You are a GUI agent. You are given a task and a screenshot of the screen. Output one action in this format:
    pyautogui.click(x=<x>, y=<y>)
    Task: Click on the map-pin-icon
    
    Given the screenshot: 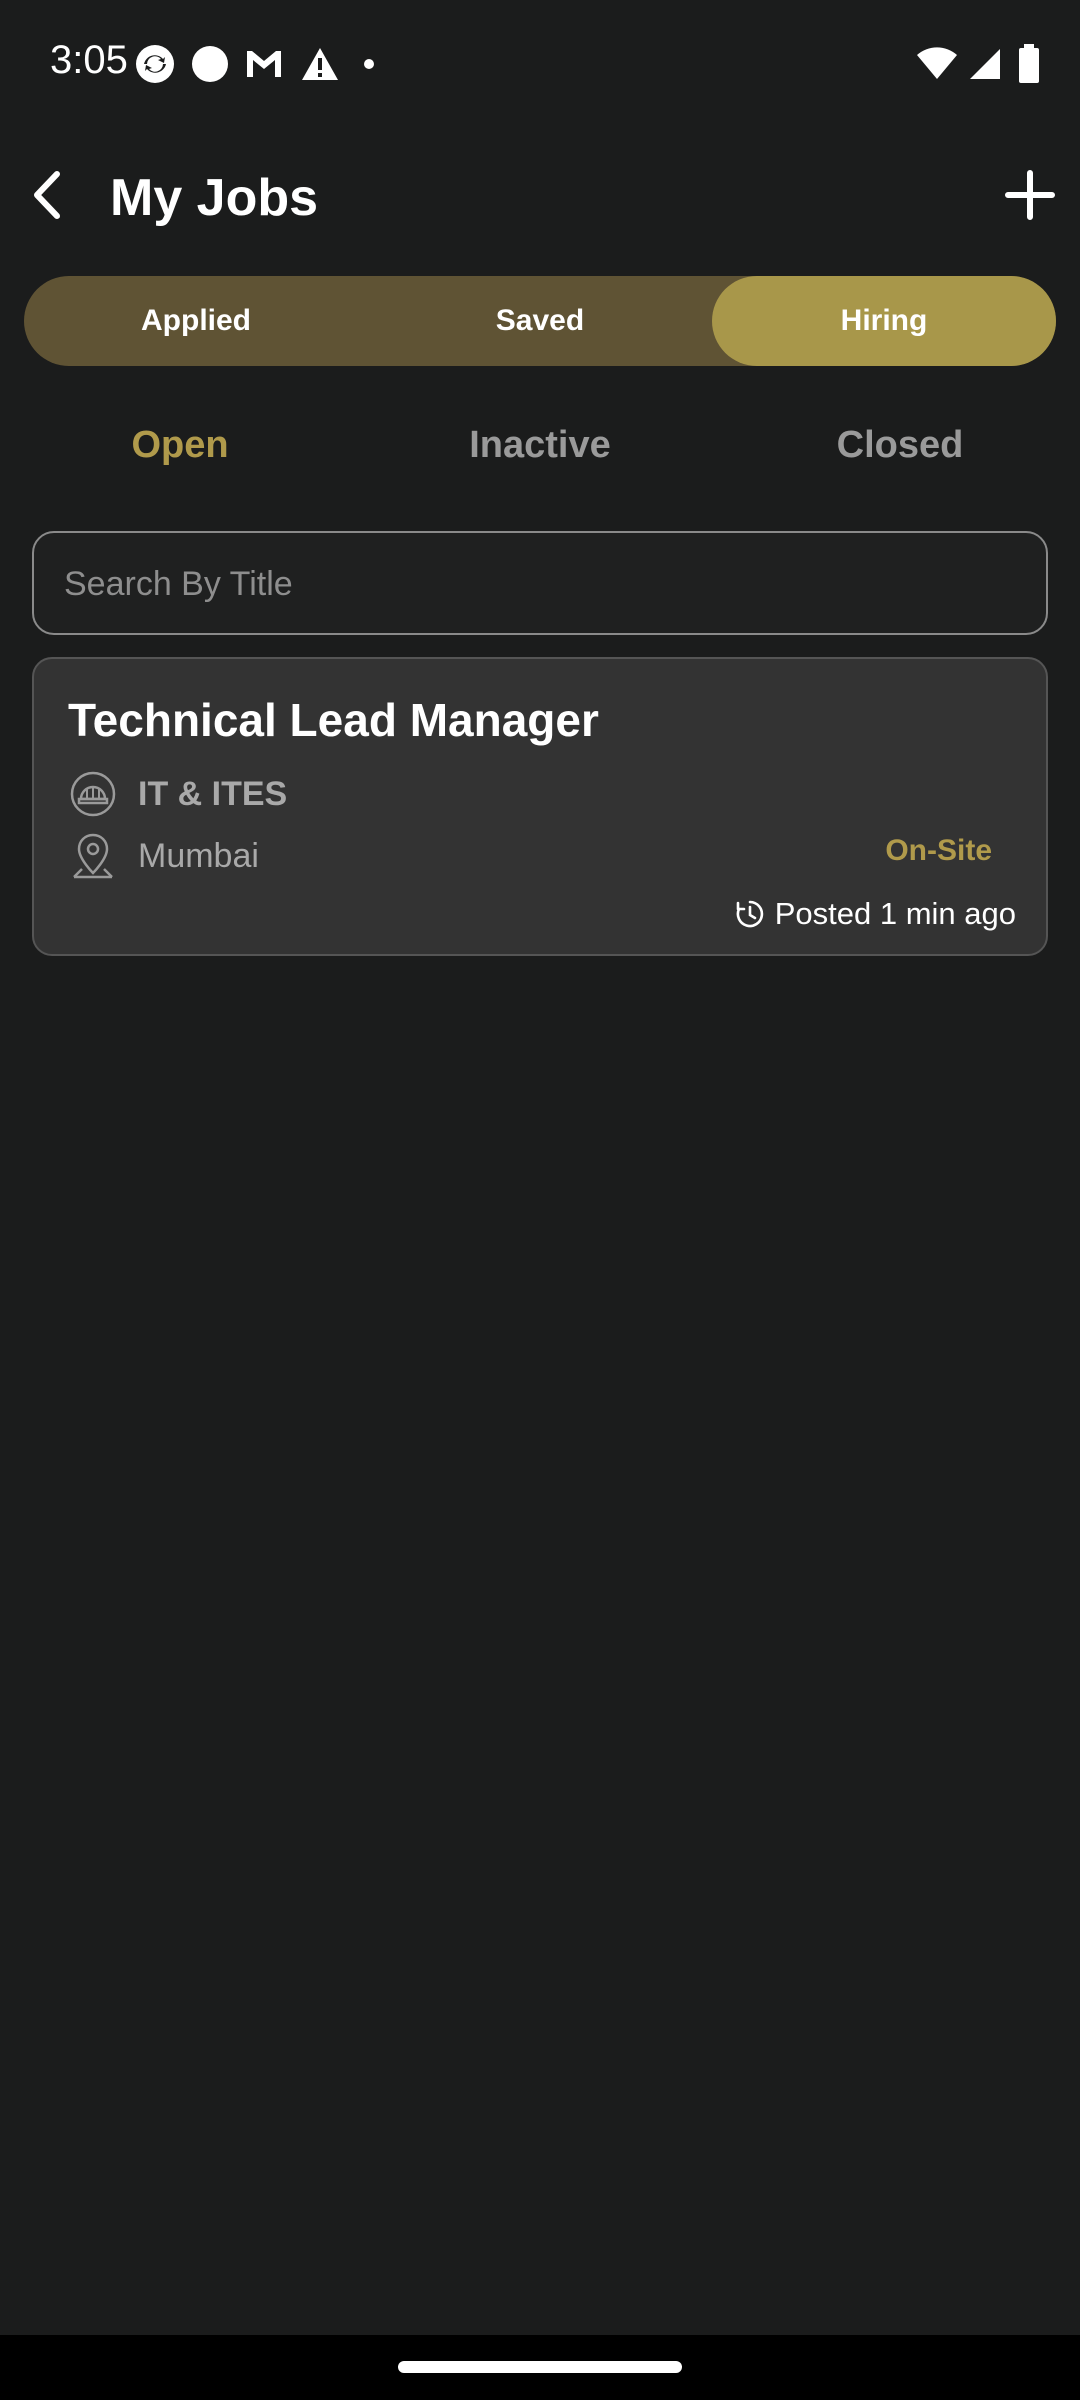 What is the action you would take?
    pyautogui.click(x=93, y=856)
    